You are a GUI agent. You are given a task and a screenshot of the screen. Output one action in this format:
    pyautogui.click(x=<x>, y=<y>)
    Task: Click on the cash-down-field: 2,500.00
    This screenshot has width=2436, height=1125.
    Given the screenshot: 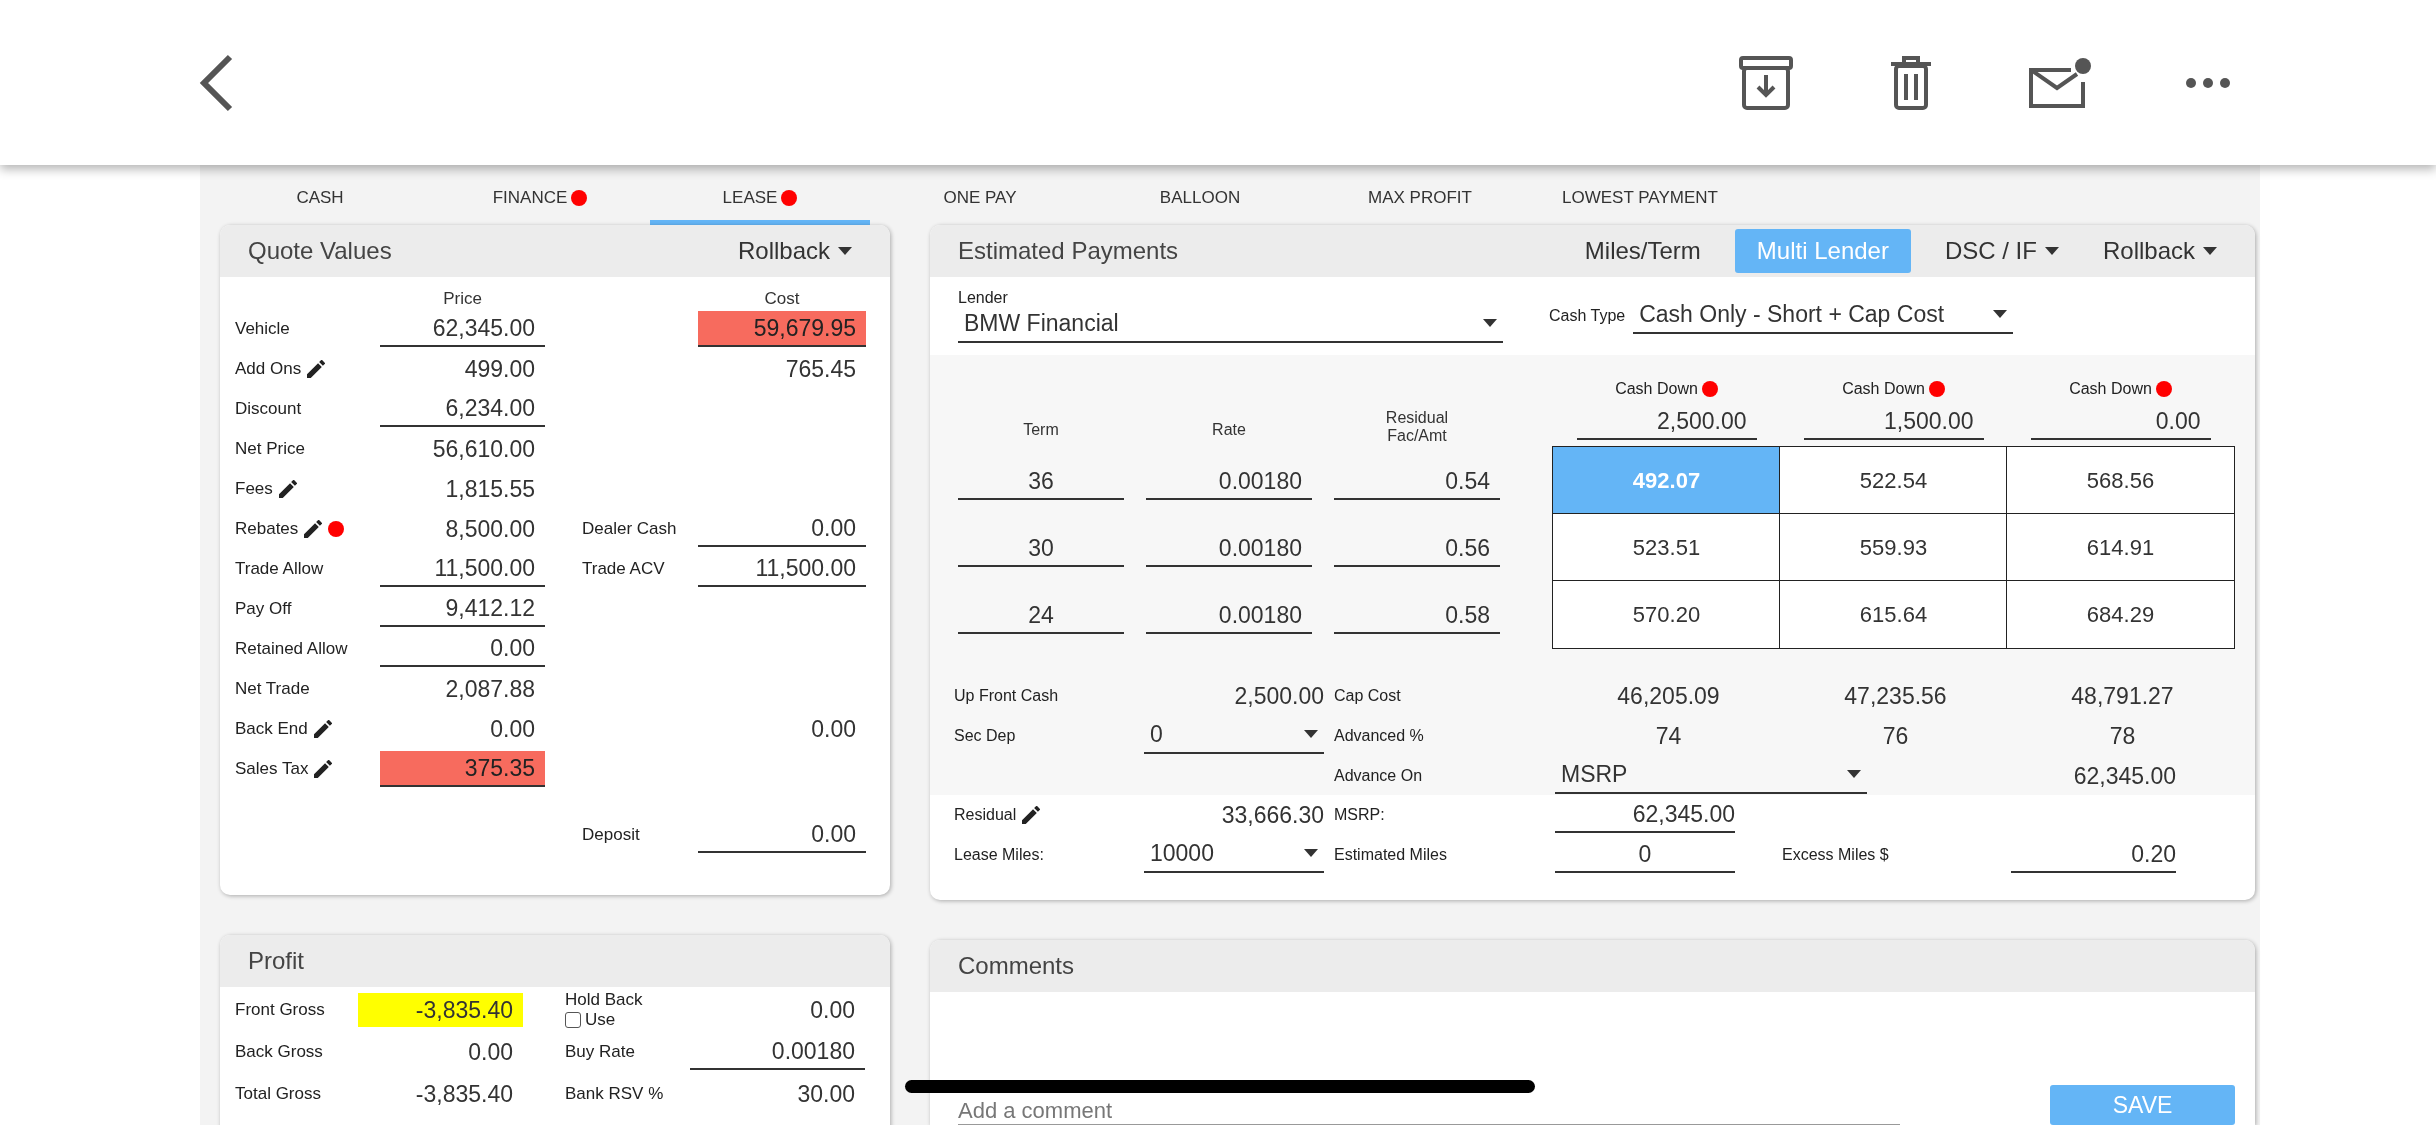 What is the action you would take?
    pyautogui.click(x=1666, y=422)
    